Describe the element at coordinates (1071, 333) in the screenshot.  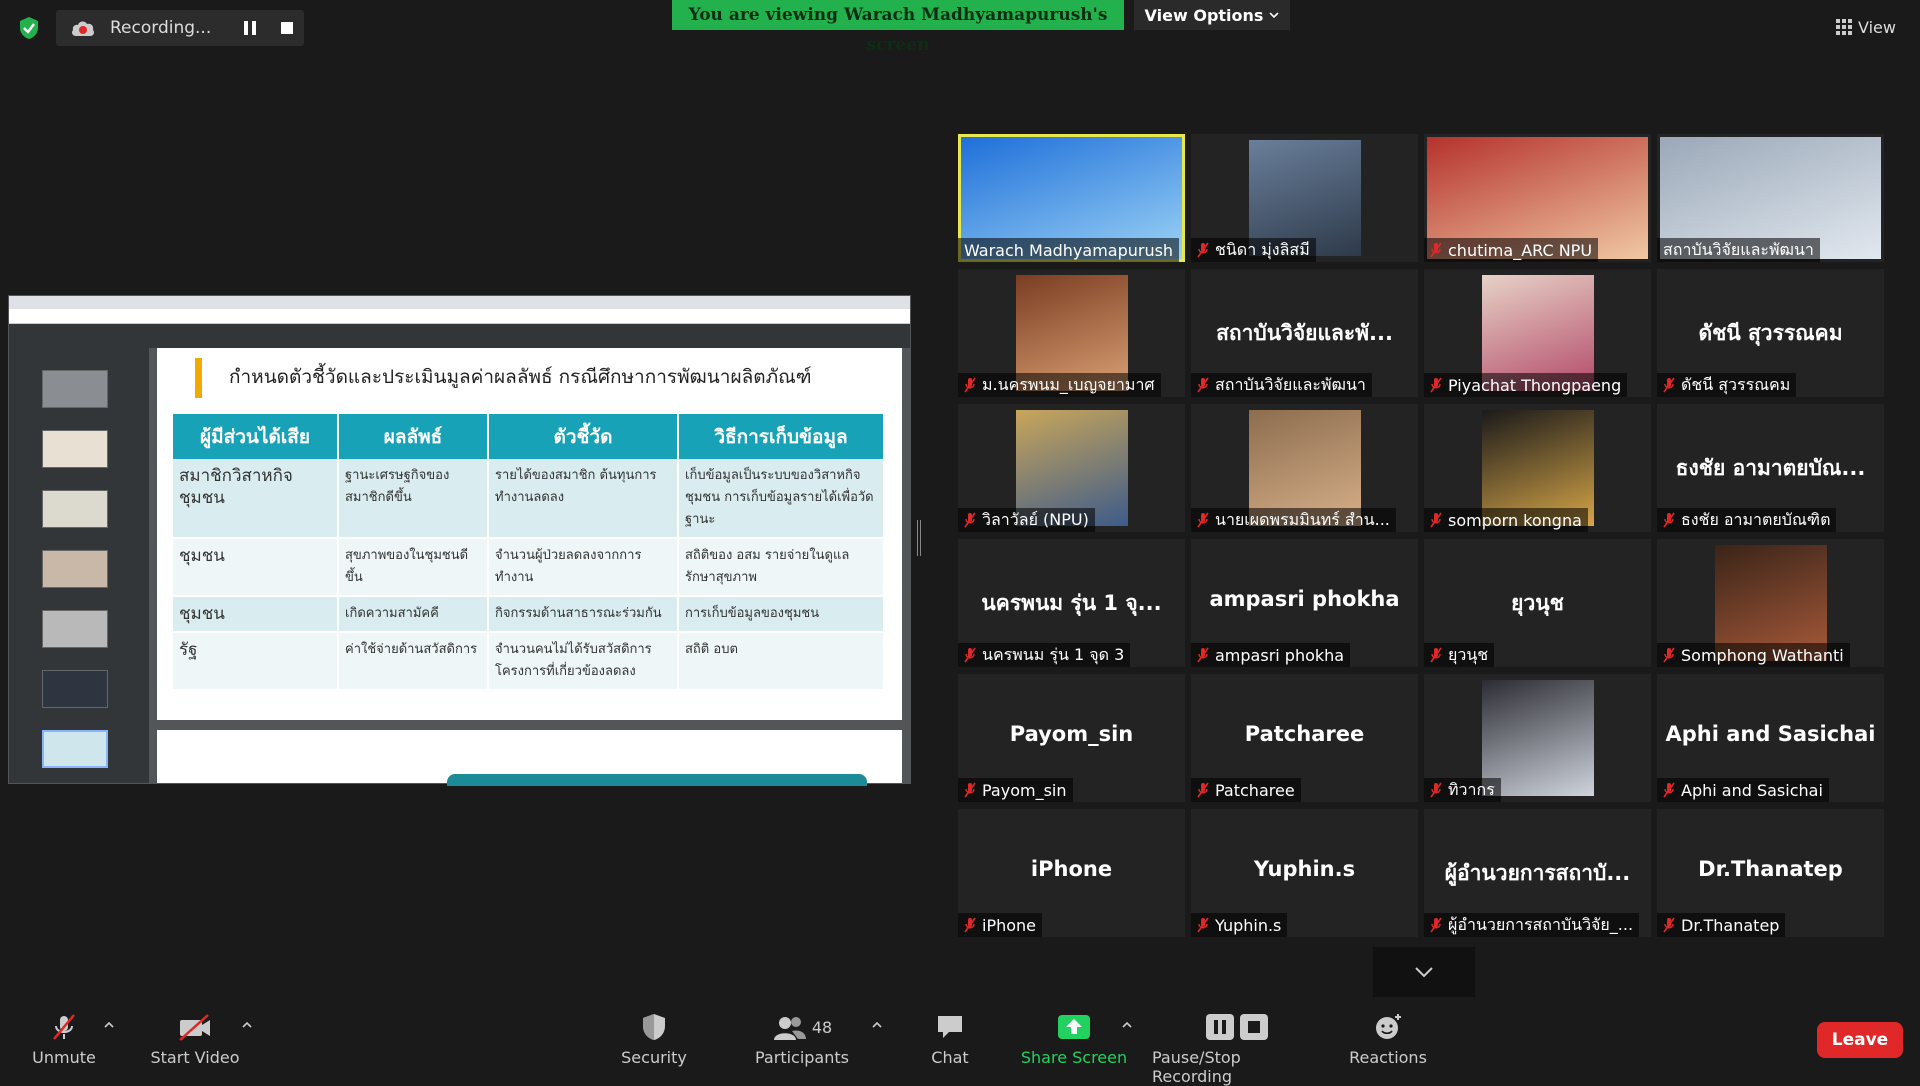
I see `participant-tile: ม.นครพนม_เบญจยามาศ` at that location.